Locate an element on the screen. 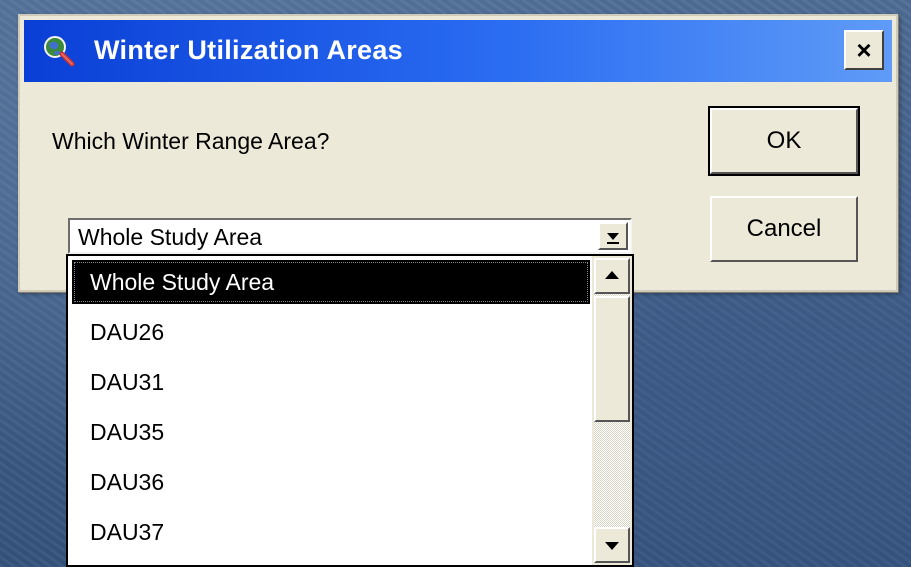 Image resolution: width=911 pixels, height=567 pixels. area-select-arrow-button is located at coordinates (613, 236).